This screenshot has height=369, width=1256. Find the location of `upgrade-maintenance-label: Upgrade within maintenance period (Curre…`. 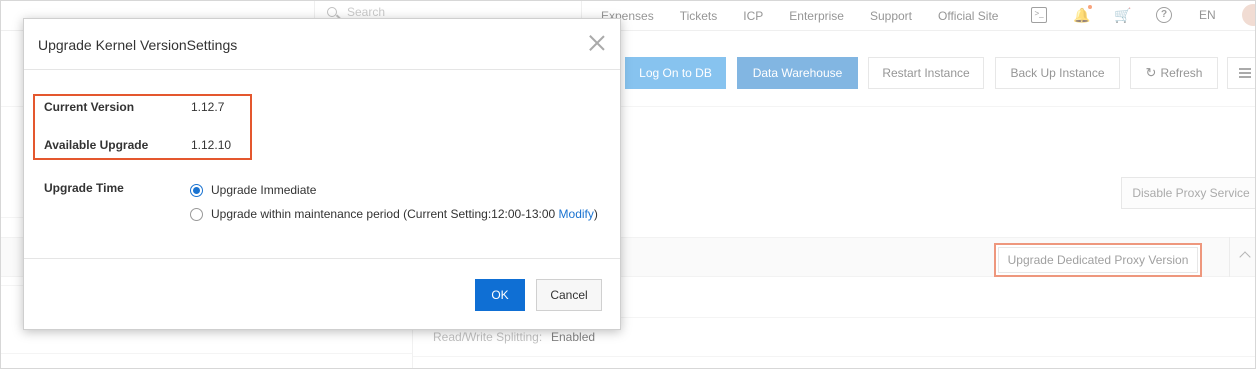

upgrade-maintenance-label: Upgrade within maintenance period (Curre… is located at coordinates (404, 214).